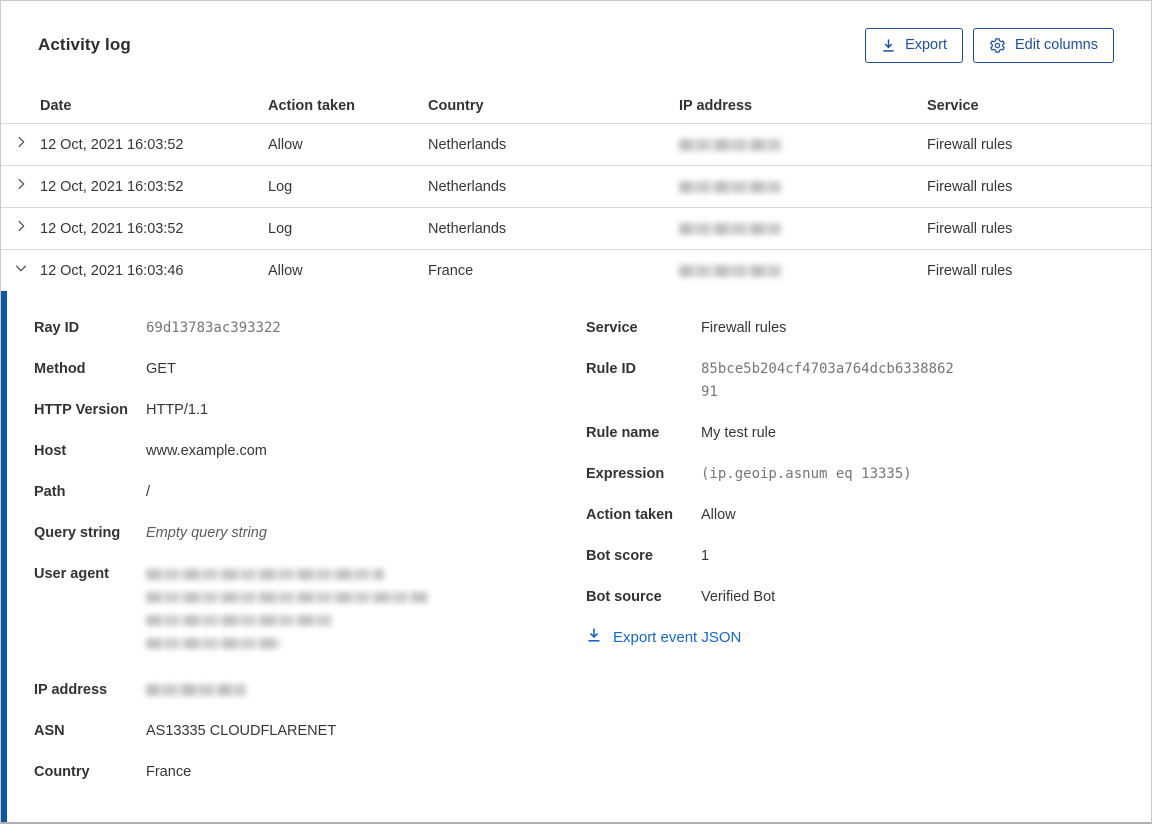 This screenshot has width=1152, height=824. Describe the element at coordinates (926, 45) in the screenshot. I see `export-button-label: Export` at that location.